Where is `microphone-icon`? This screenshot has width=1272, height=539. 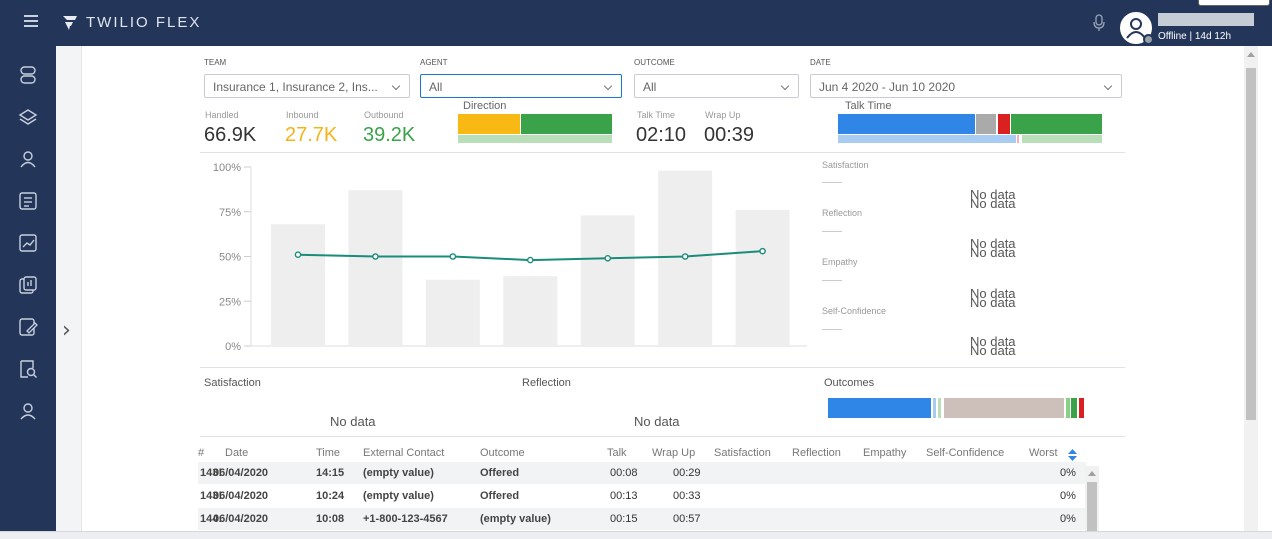
microphone-icon is located at coordinates (1099, 23).